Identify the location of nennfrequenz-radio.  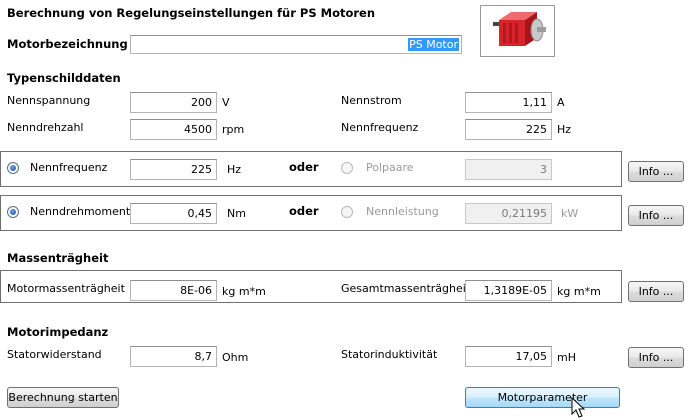
(13, 168).